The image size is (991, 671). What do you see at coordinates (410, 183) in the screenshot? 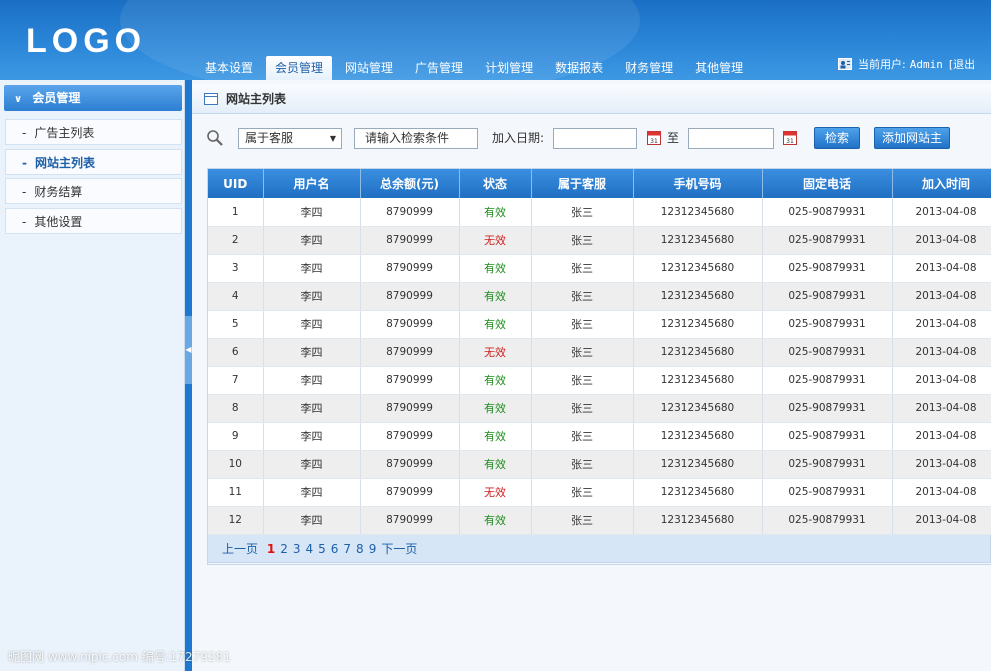
I see `column-header: 总余额(元)` at bounding box center [410, 183].